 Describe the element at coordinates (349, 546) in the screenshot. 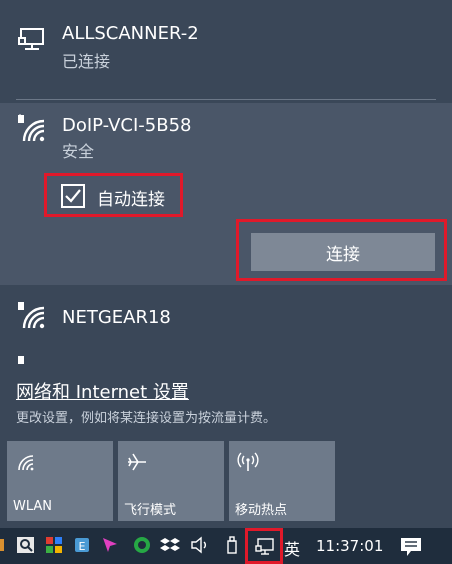

I see `taskbar-clock: 11:37:01` at that location.